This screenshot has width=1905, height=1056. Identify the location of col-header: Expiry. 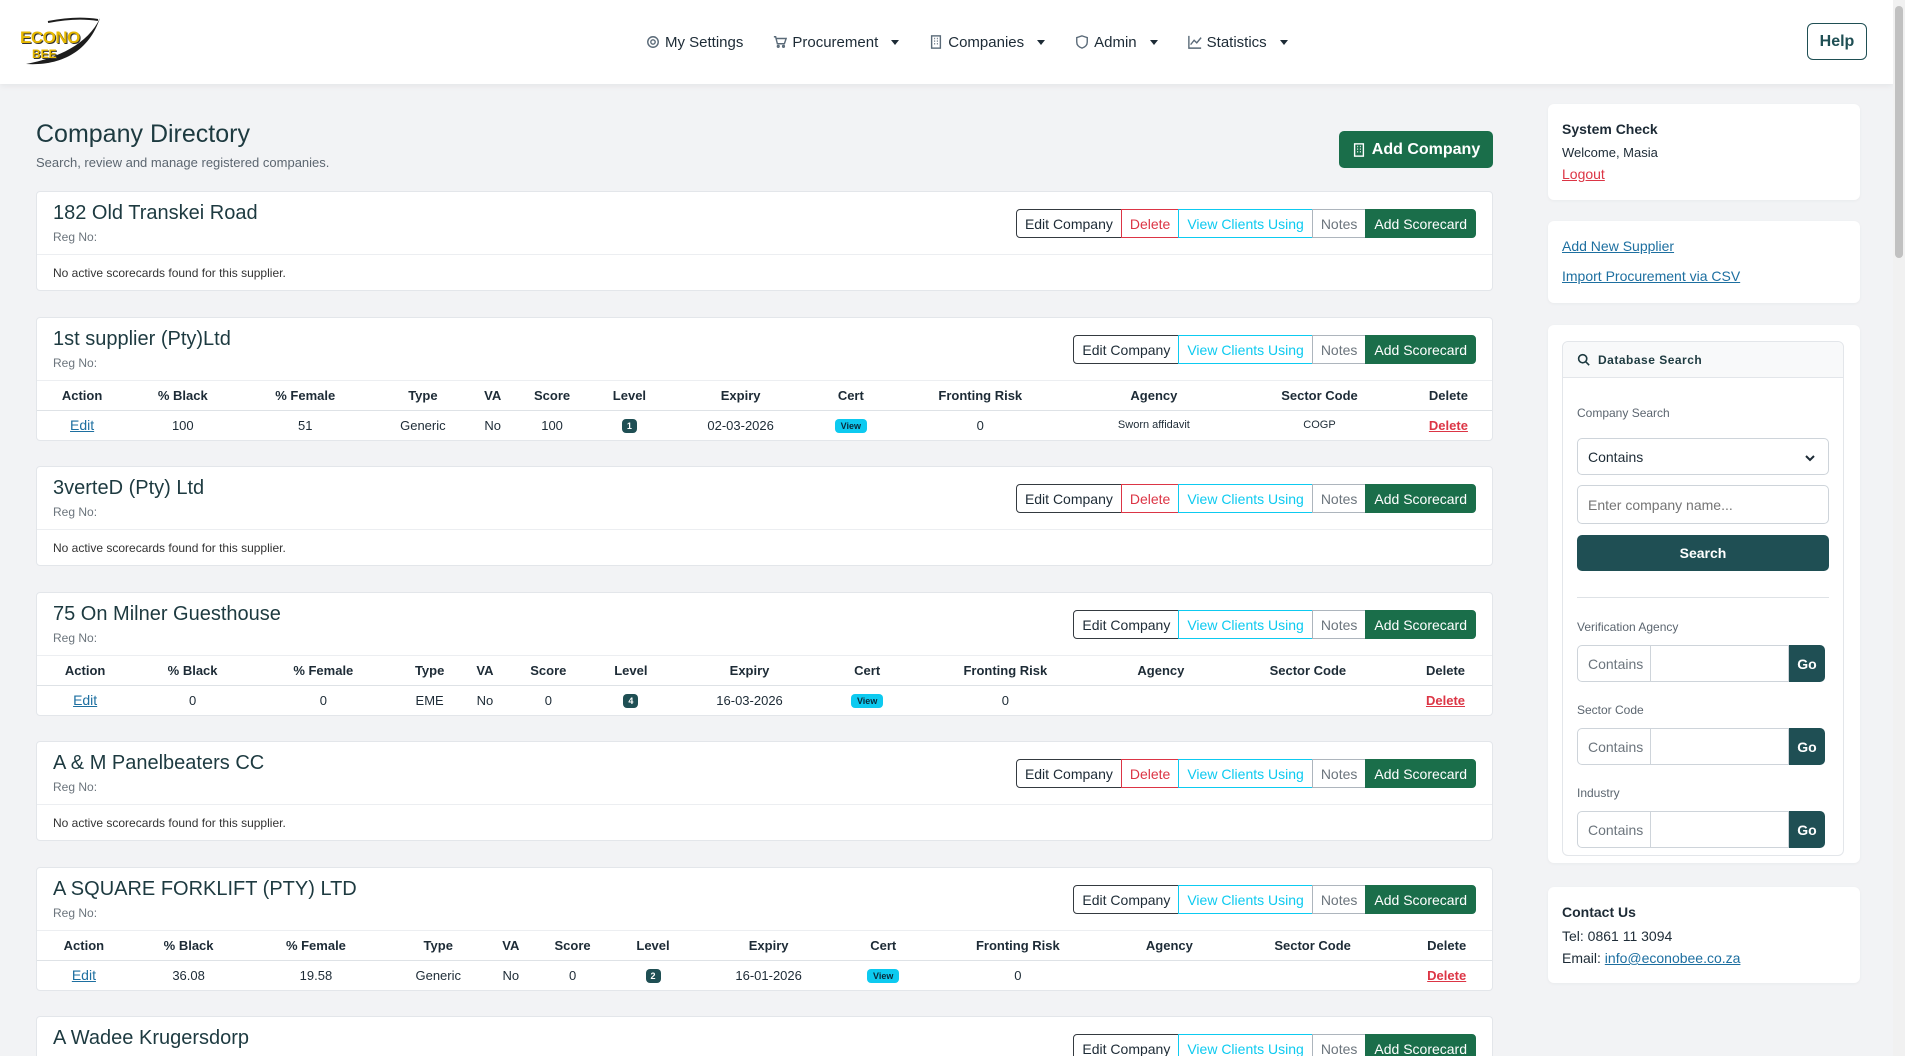
(768, 946).